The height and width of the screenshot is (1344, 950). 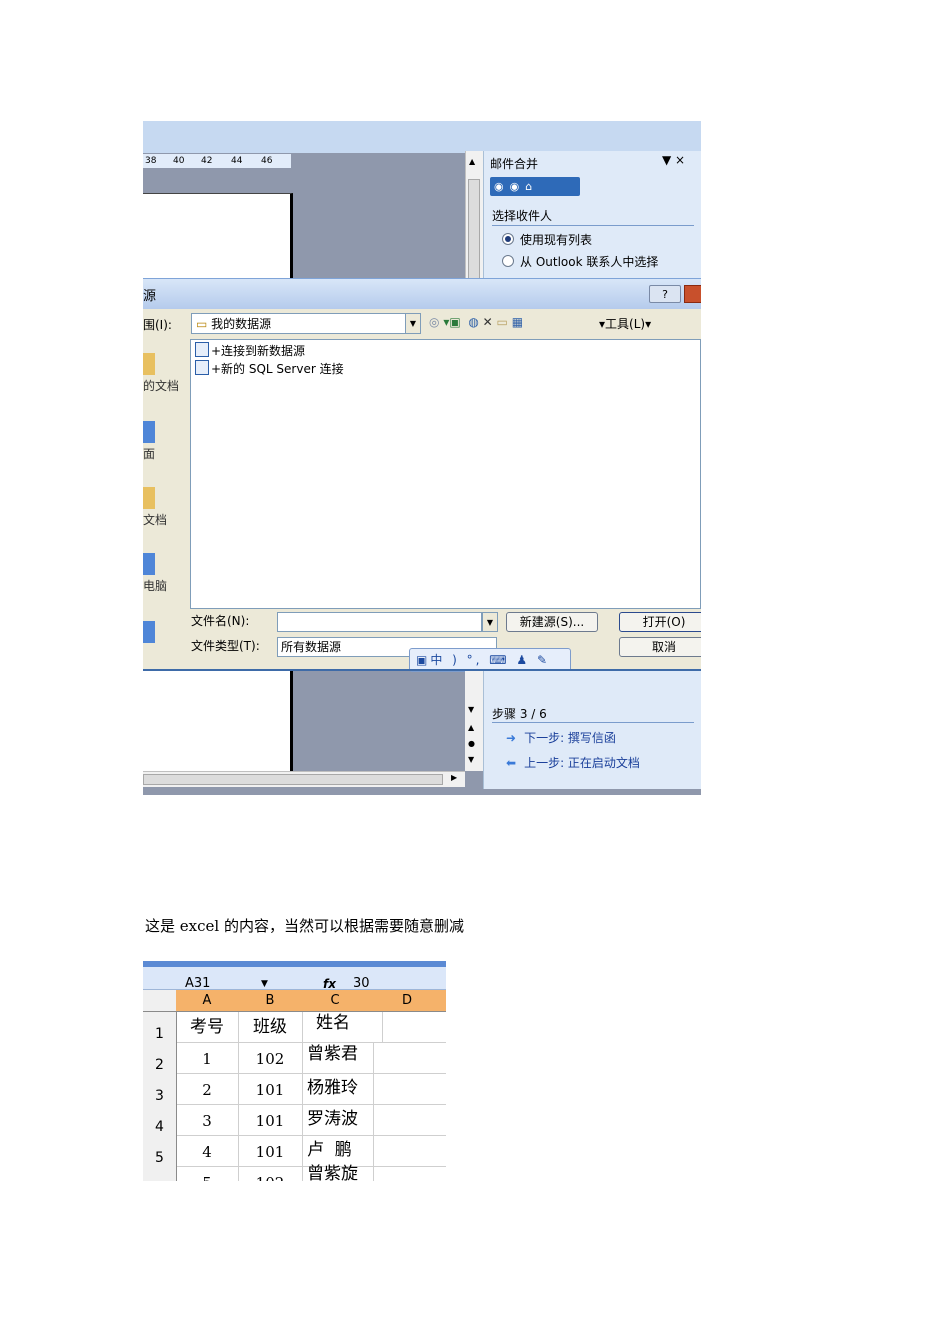 What do you see at coordinates (258, 351) in the screenshot?
I see `file-label: +连接到新数据源` at bounding box center [258, 351].